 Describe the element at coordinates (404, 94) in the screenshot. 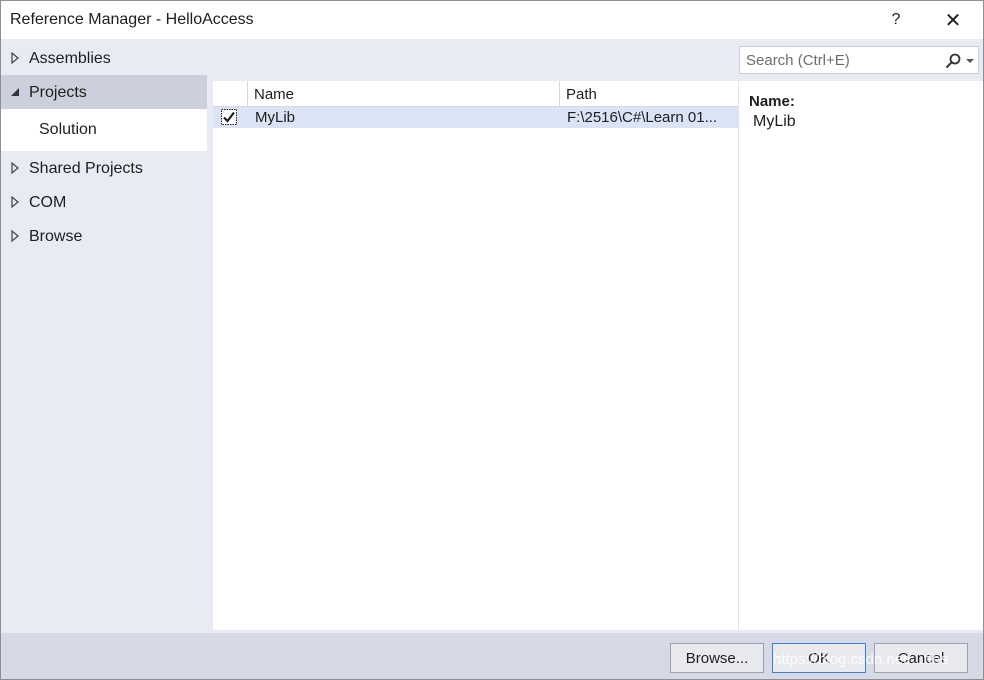

I see `name-column-header: Name` at that location.